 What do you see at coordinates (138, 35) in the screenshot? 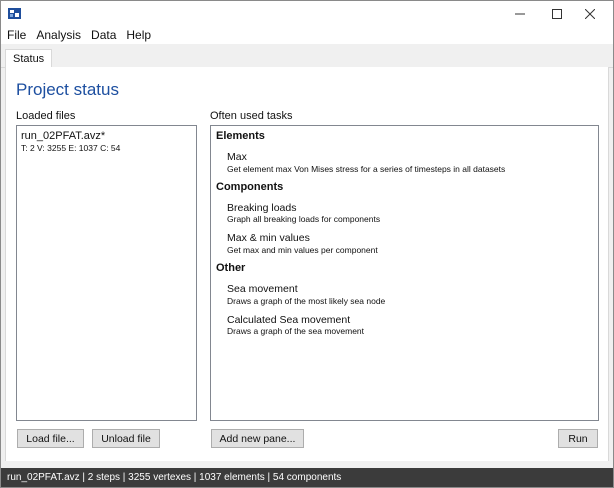
I see `menu-help: Help` at bounding box center [138, 35].